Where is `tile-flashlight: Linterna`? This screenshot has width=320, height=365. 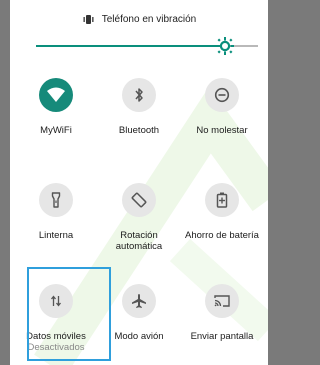 tile-flashlight: Linterna is located at coordinates (56, 223).